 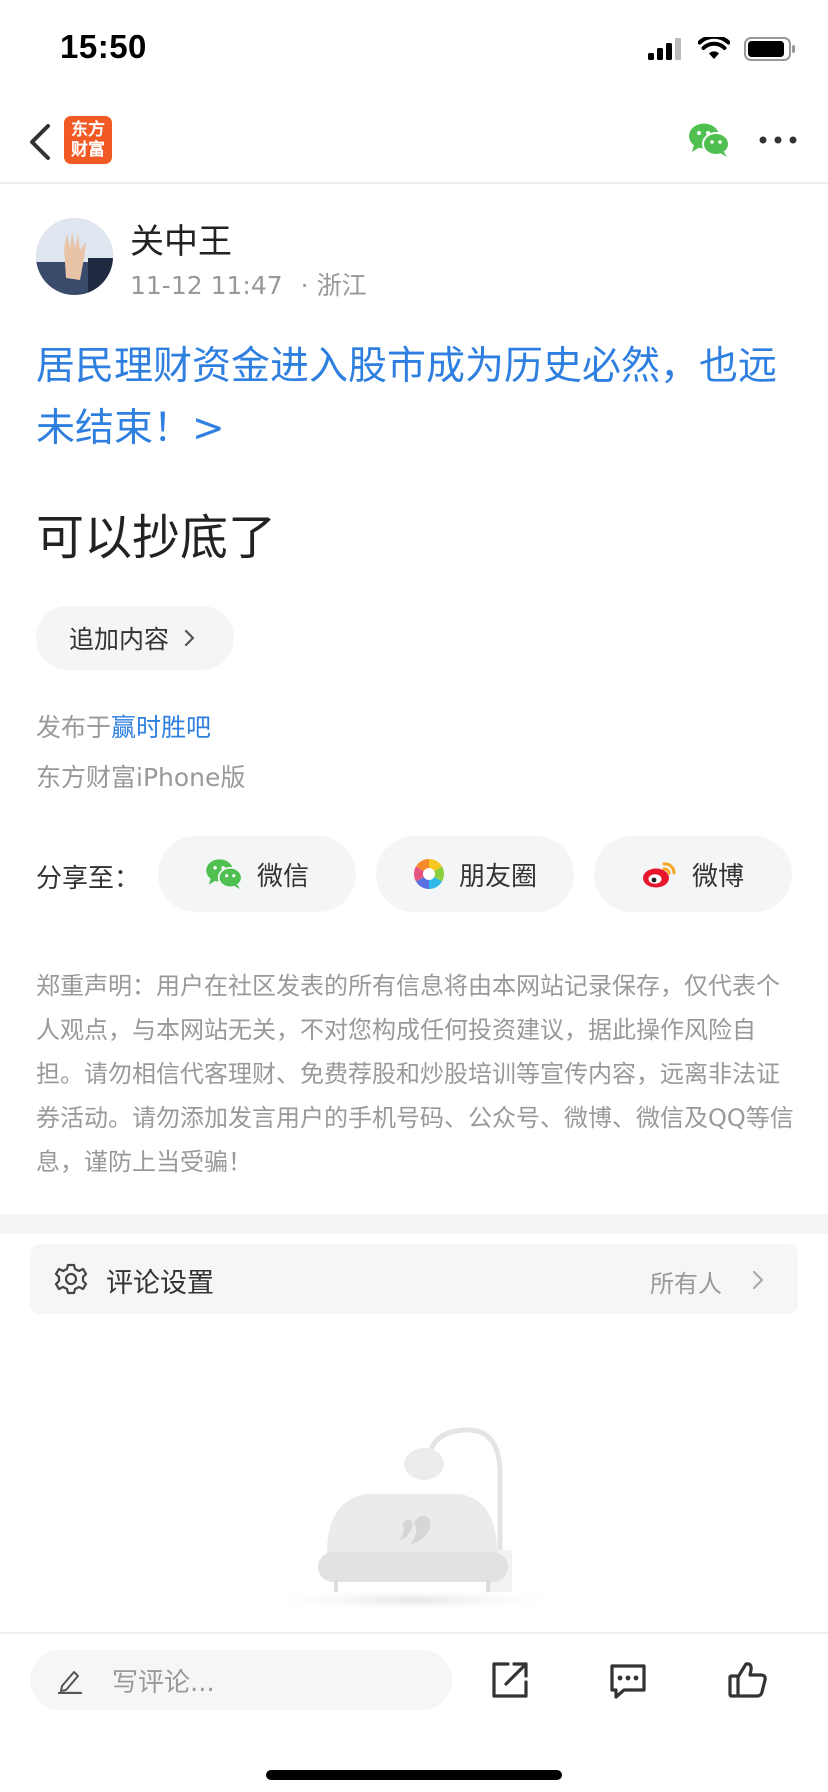 What do you see at coordinates (161, 727) in the screenshot?
I see `bar-link: 赢时胜吧` at bounding box center [161, 727].